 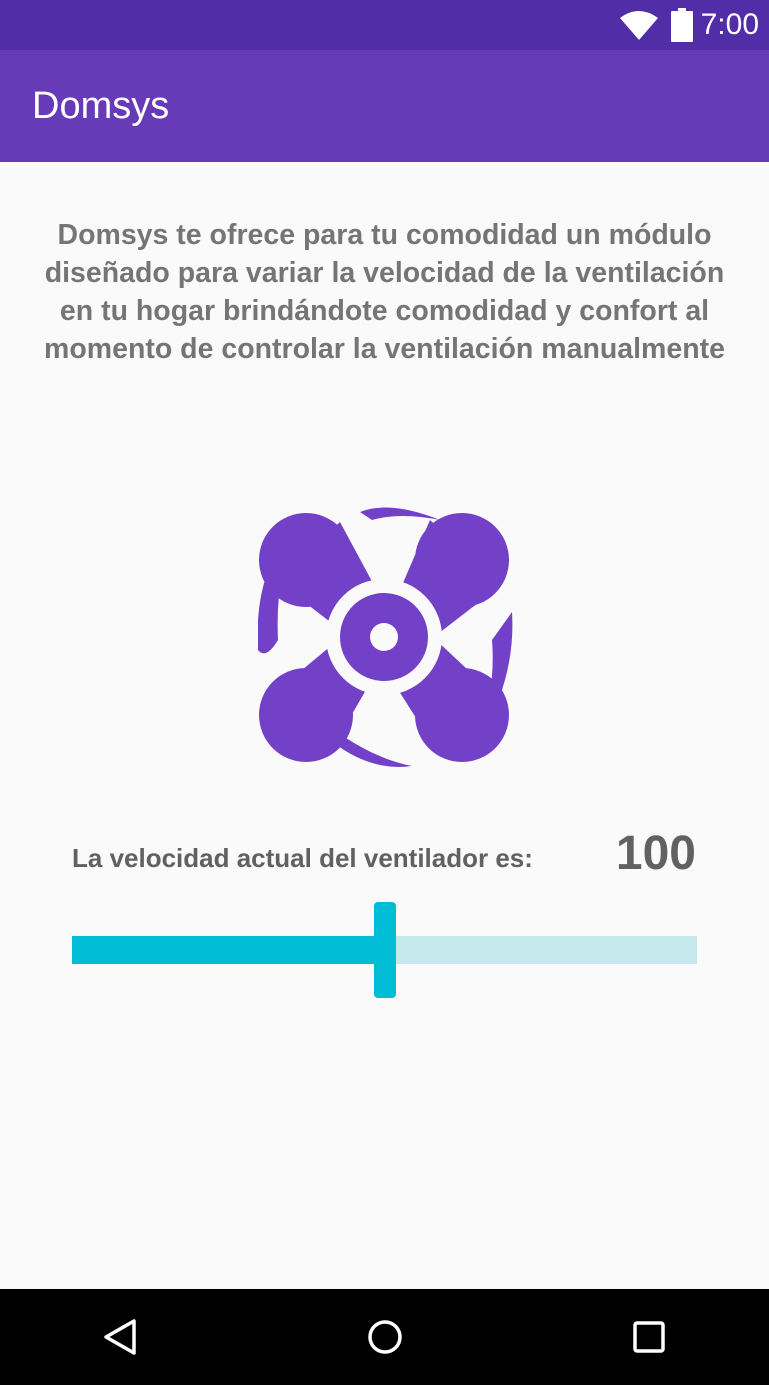 What do you see at coordinates (681, 25) in the screenshot?
I see `battery-icon` at bounding box center [681, 25].